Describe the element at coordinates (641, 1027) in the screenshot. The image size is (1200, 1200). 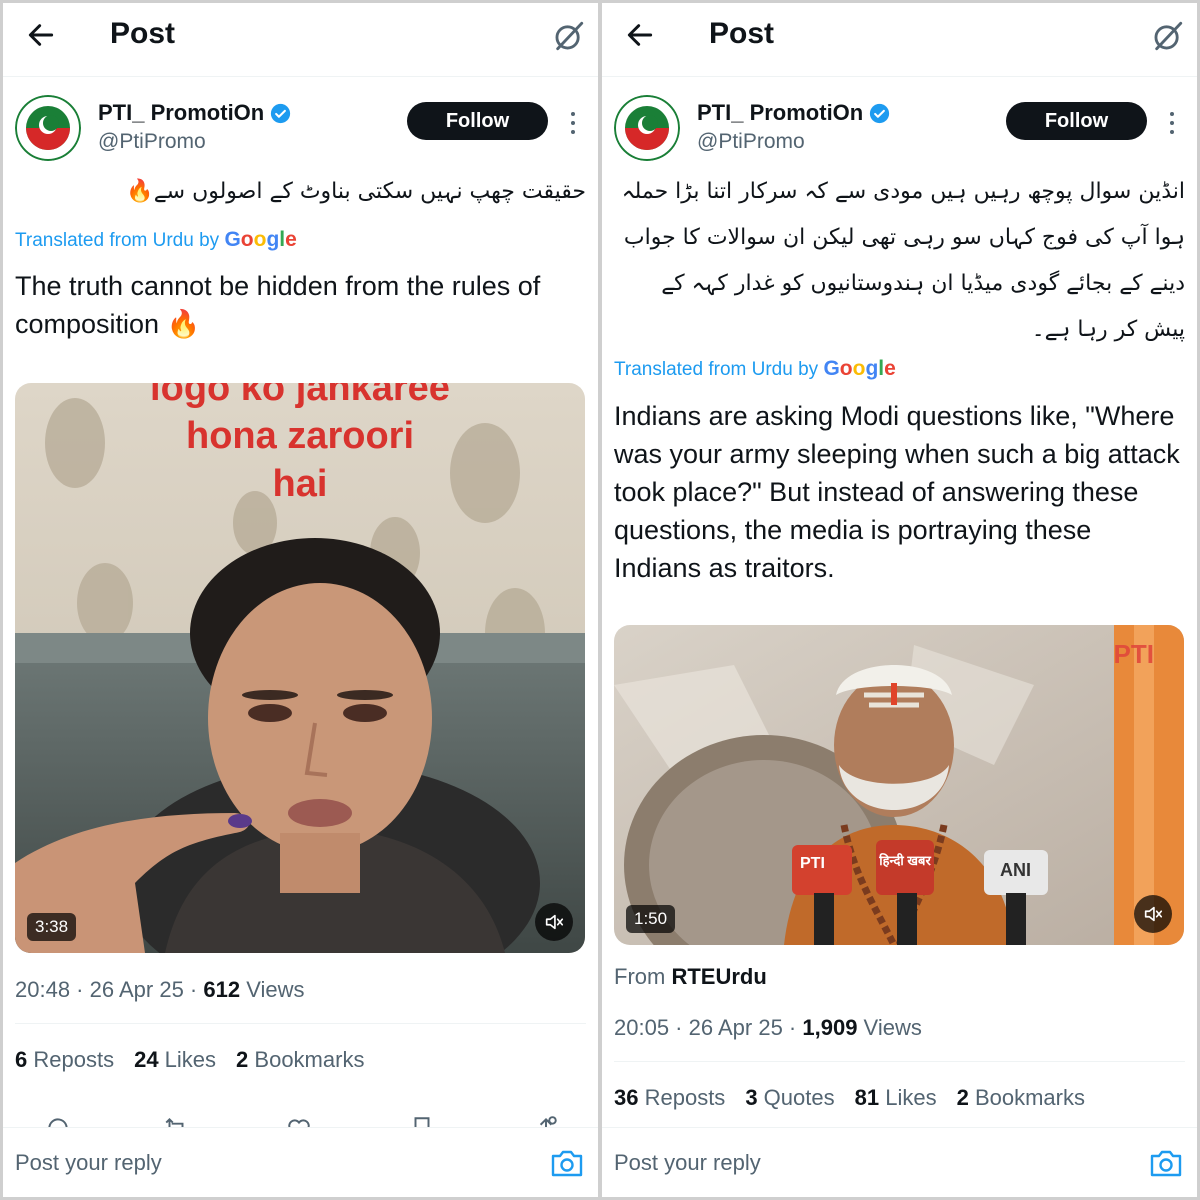
I see `post-time: 20:05` at that location.